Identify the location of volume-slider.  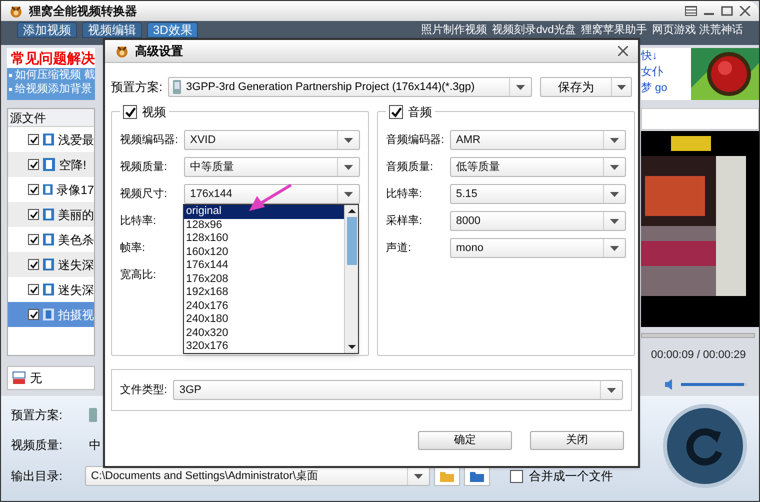
(714, 384).